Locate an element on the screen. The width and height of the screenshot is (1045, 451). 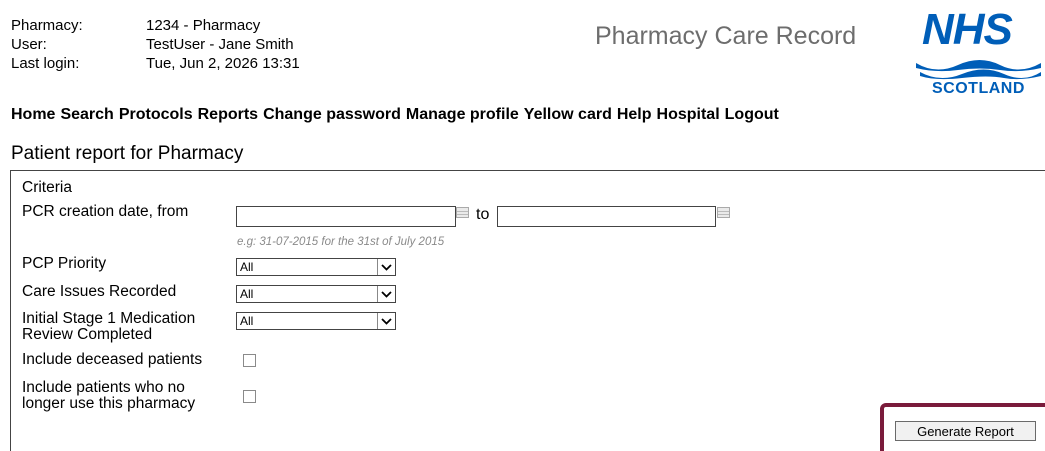
logo-scotland-text: SCOTLAND is located at coordinates (978, 88).